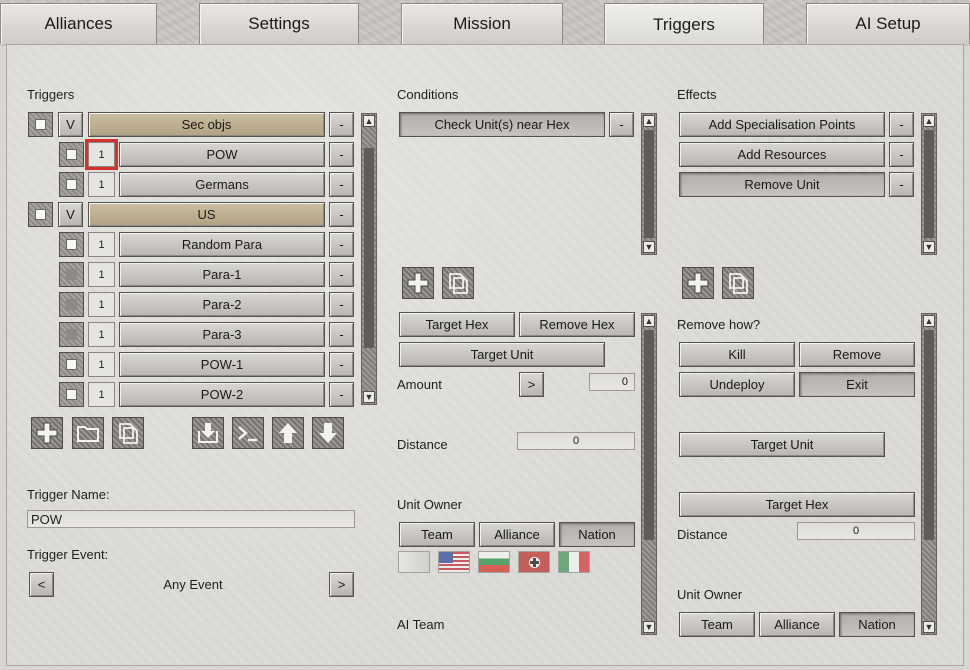 The height and width of the screenshot is (670, 970). I want to click on trigger-item-para-1: Para-1, so click(222, 274).